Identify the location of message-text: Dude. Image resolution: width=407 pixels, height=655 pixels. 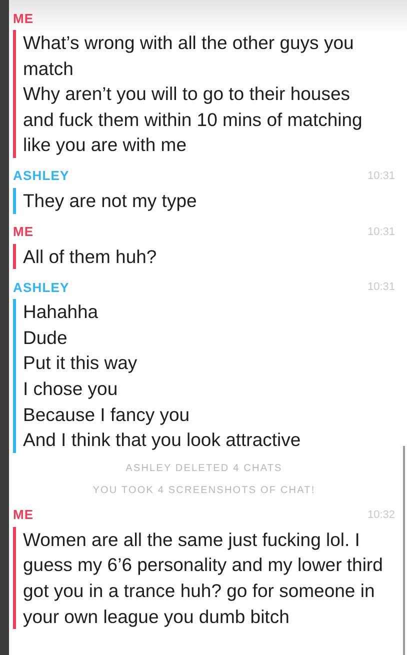
(45, 338).